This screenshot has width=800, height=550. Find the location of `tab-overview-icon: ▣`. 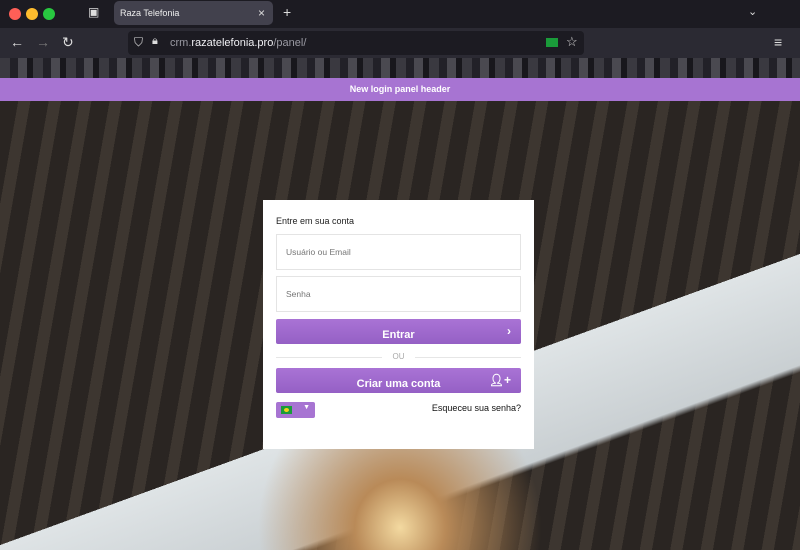

tab-overview-icon: ▣ is located at coordinates (93, 12).